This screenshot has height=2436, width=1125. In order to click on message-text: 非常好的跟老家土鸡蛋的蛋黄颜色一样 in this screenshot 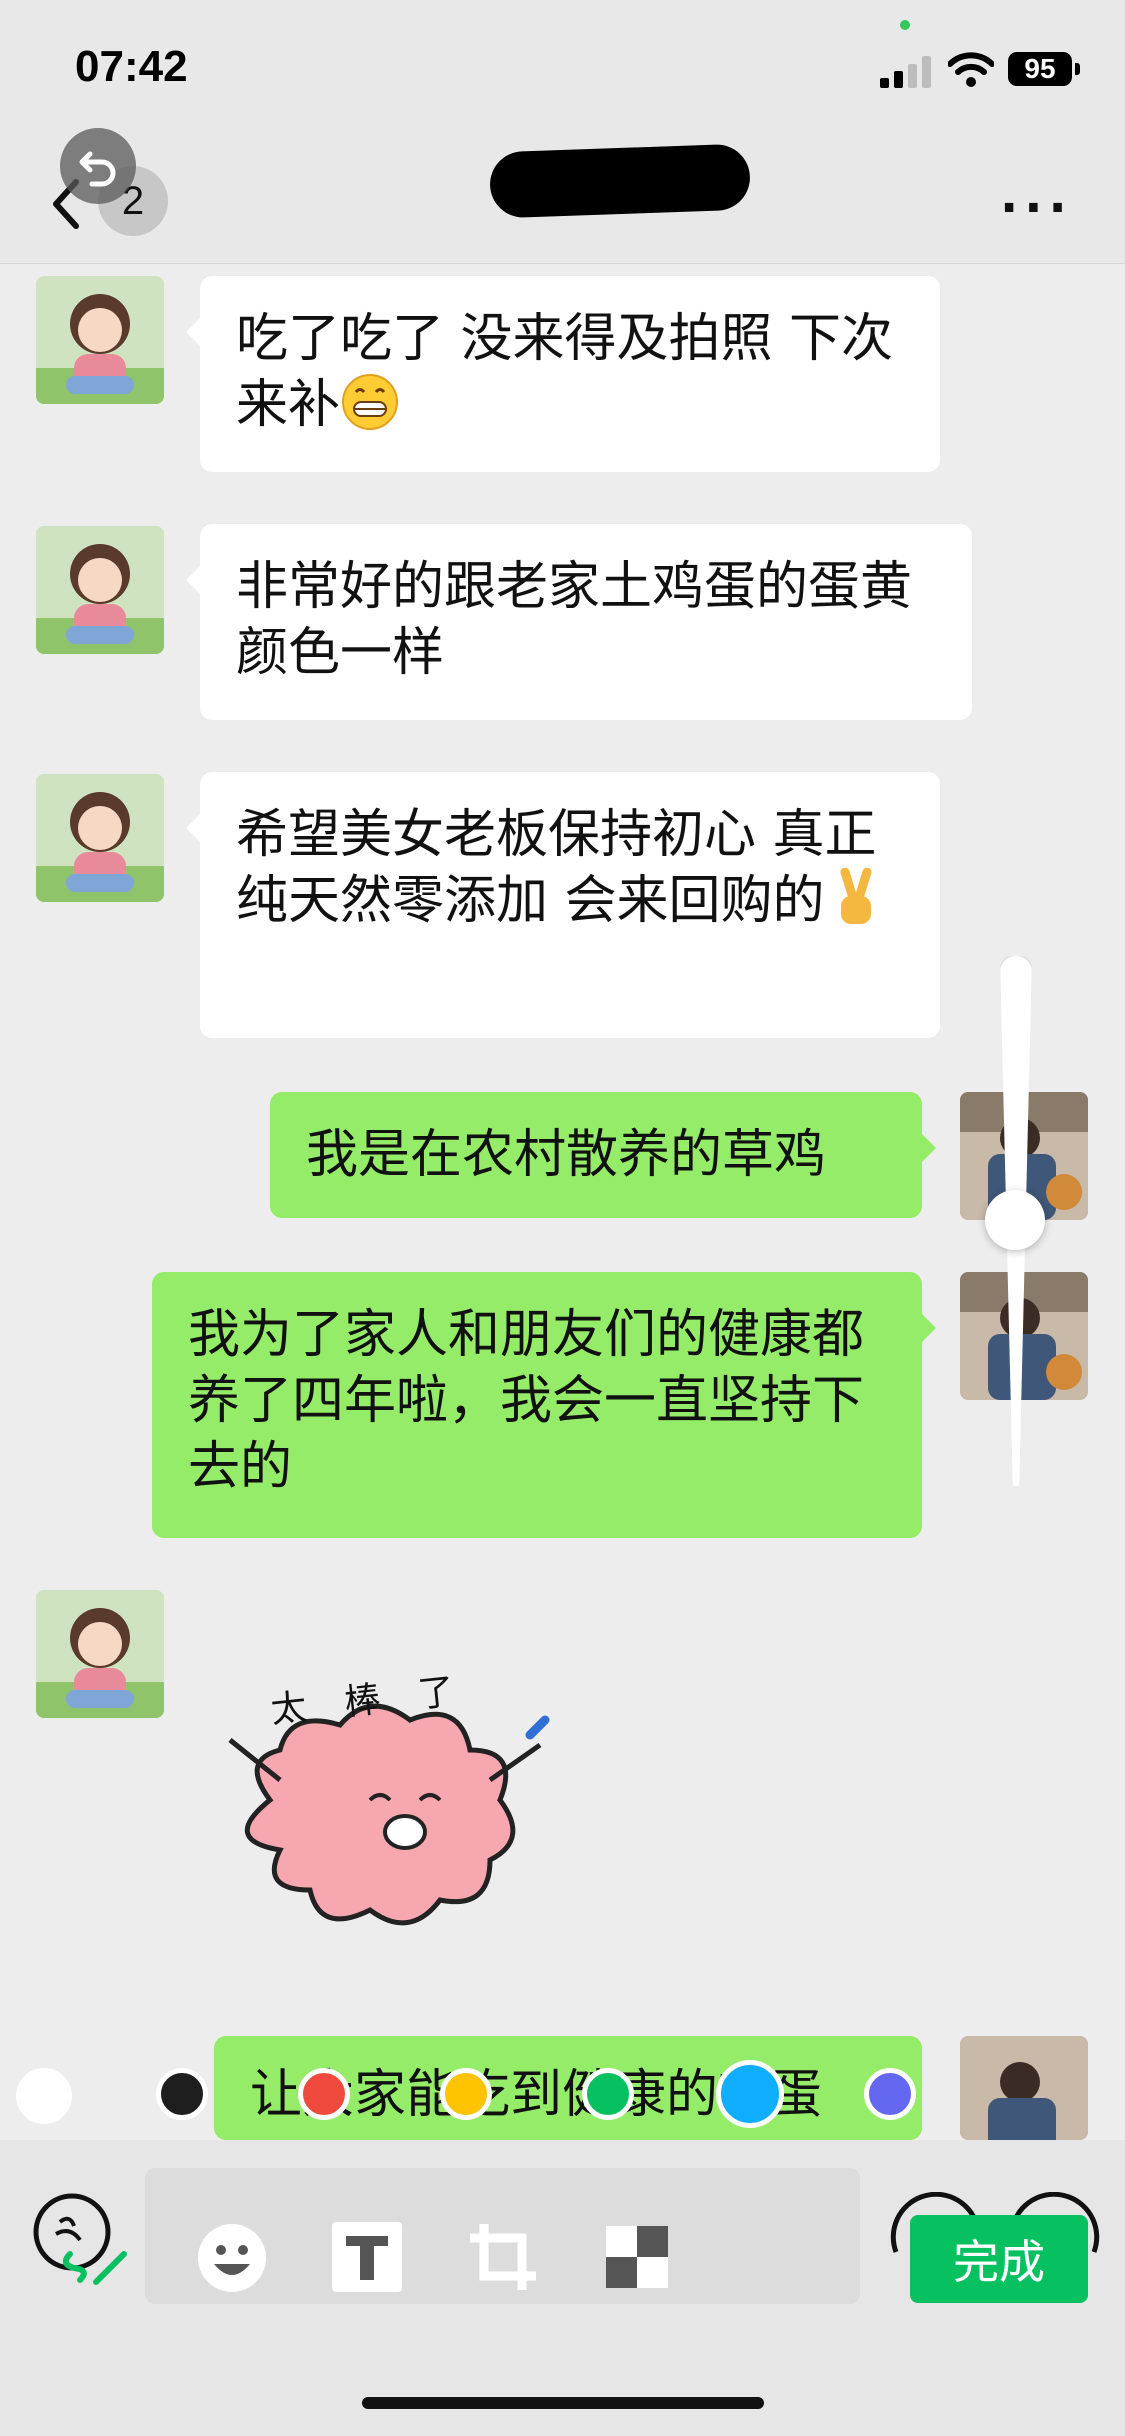, I will do `click(574, 620)`.